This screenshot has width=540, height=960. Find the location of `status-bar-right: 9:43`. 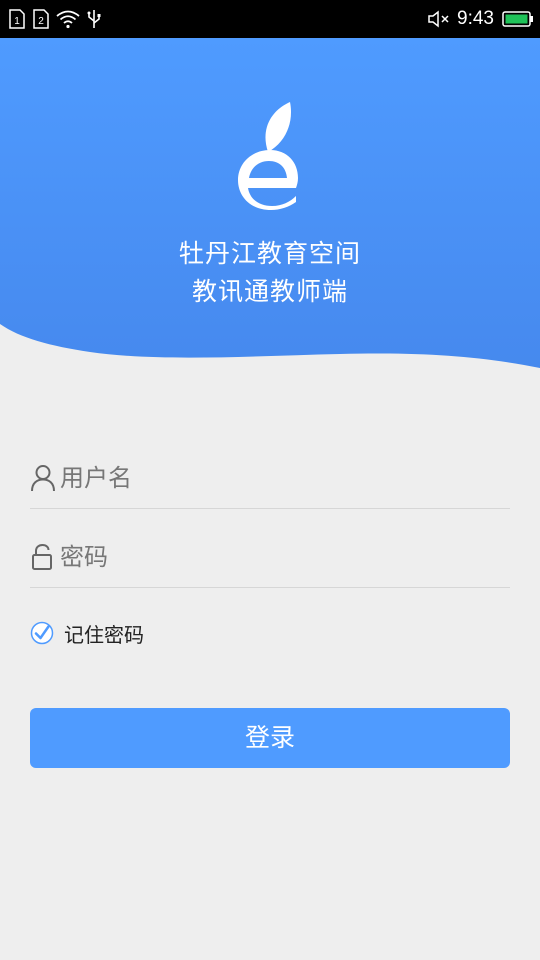

status-bar-right: 9:43 is located at coordinates (480, 19).